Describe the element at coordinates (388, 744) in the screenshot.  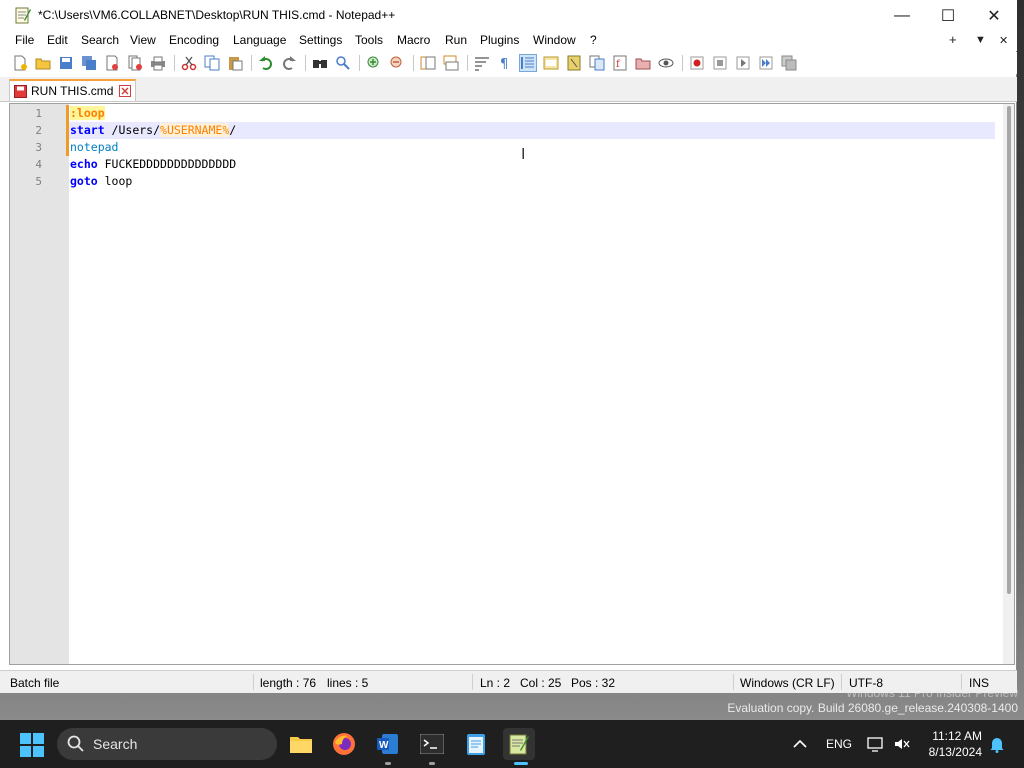
I see `word-icon: W` at that location.